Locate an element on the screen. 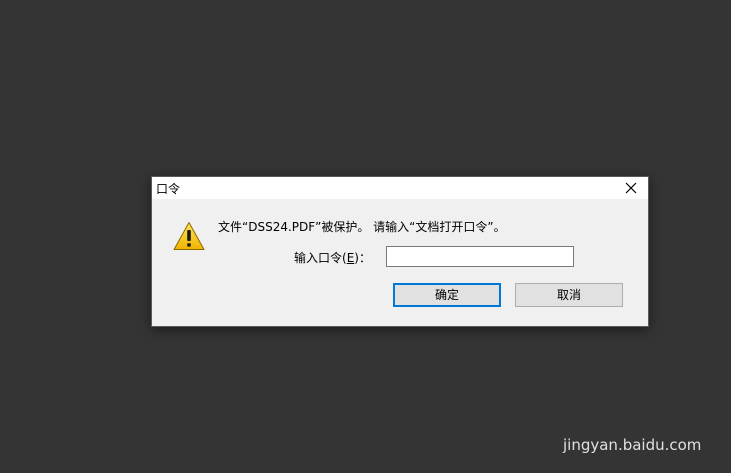 The height and width of the screenshot is (473, 731). close-icon is located at coordinates (631, 188).